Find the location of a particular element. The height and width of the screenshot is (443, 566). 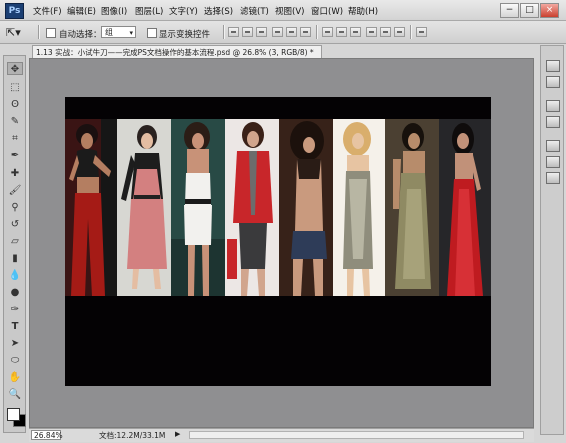

shape-tool-icon: ⬭ is located at coordinates (15, 360).